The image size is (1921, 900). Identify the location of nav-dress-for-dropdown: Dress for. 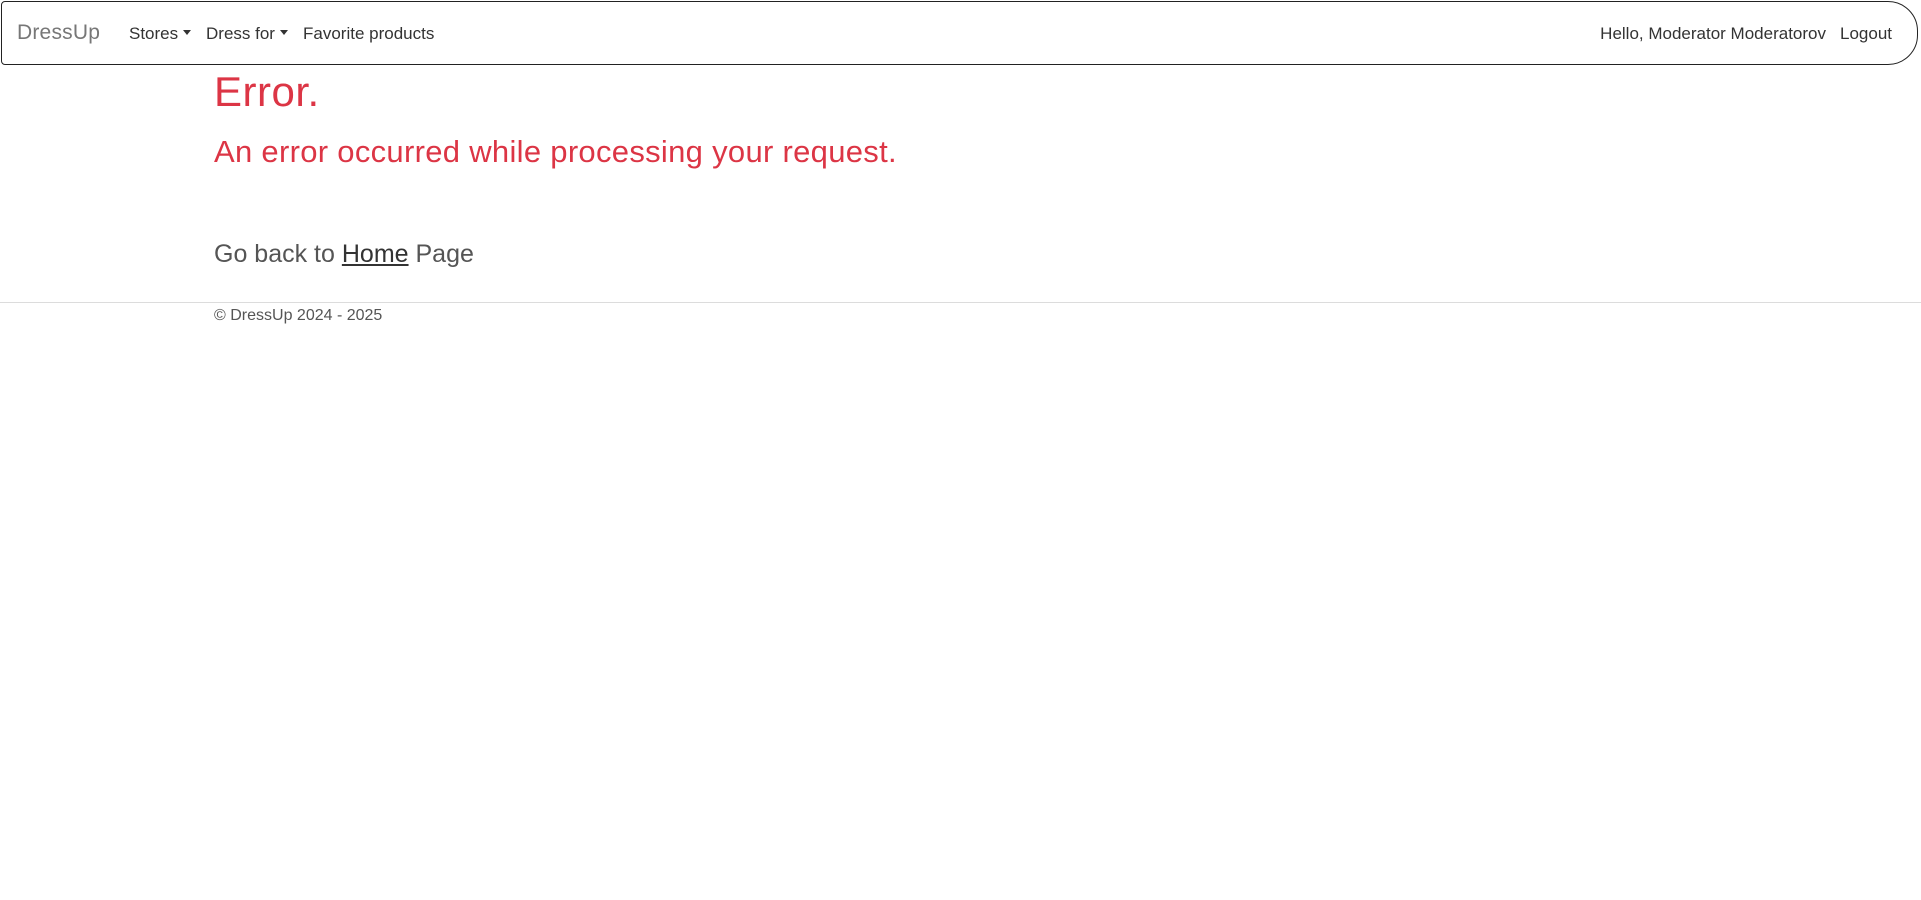
(247, 34).